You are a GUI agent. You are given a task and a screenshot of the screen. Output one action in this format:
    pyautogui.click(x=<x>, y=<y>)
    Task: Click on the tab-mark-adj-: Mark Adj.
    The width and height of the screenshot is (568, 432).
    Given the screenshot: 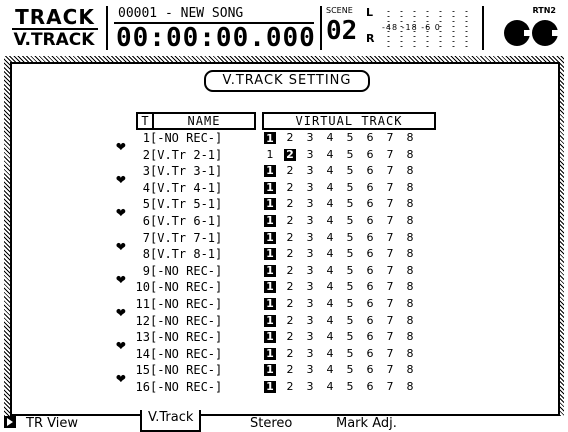 What is the action you would take?
    pyautogui.click(x=366, y=423)
    